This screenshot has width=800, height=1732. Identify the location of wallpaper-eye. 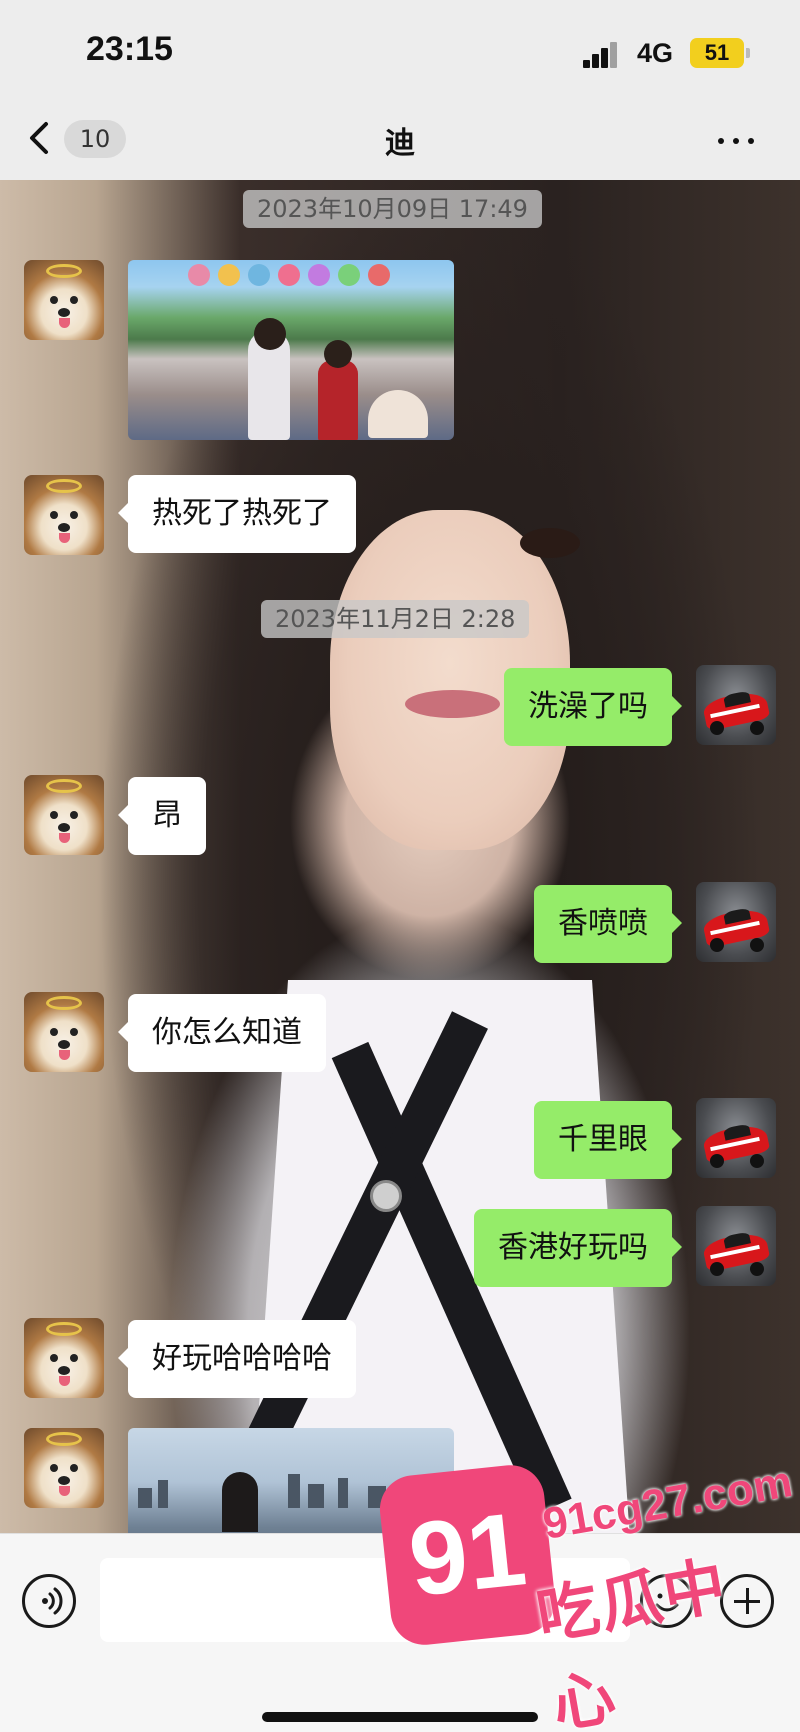
(550, 543).